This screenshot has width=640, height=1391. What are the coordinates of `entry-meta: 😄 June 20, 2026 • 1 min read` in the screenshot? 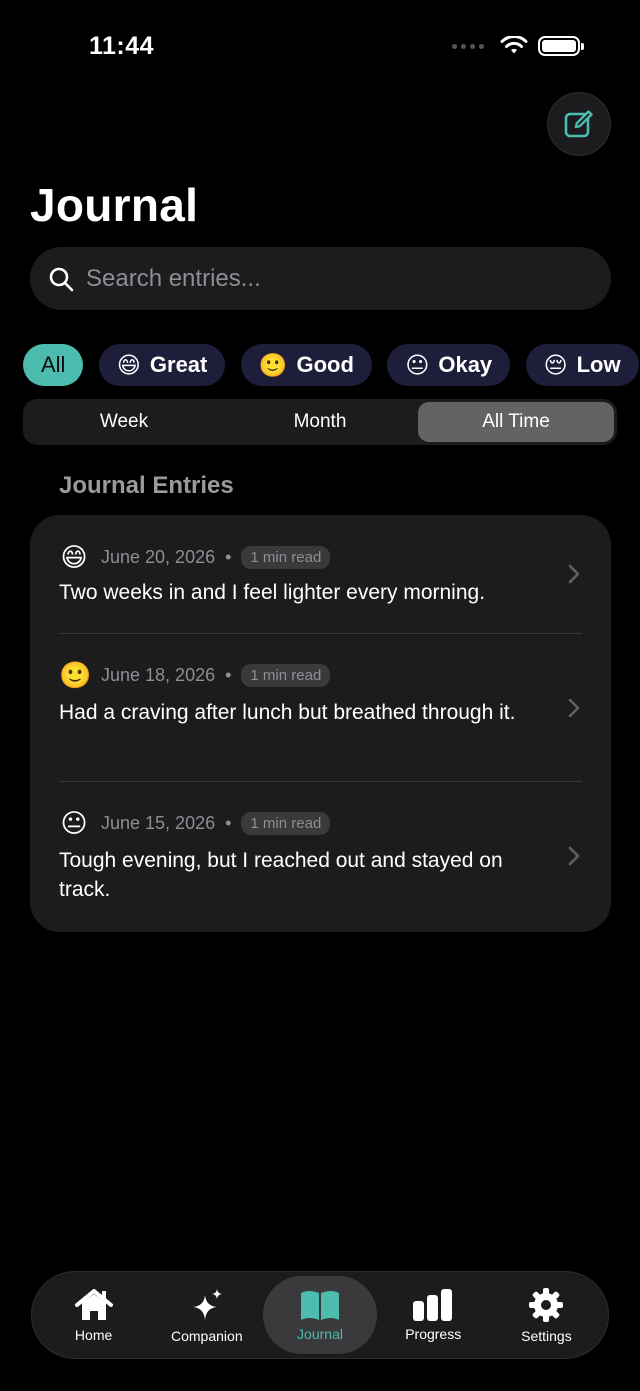 It's located at (195, 557).